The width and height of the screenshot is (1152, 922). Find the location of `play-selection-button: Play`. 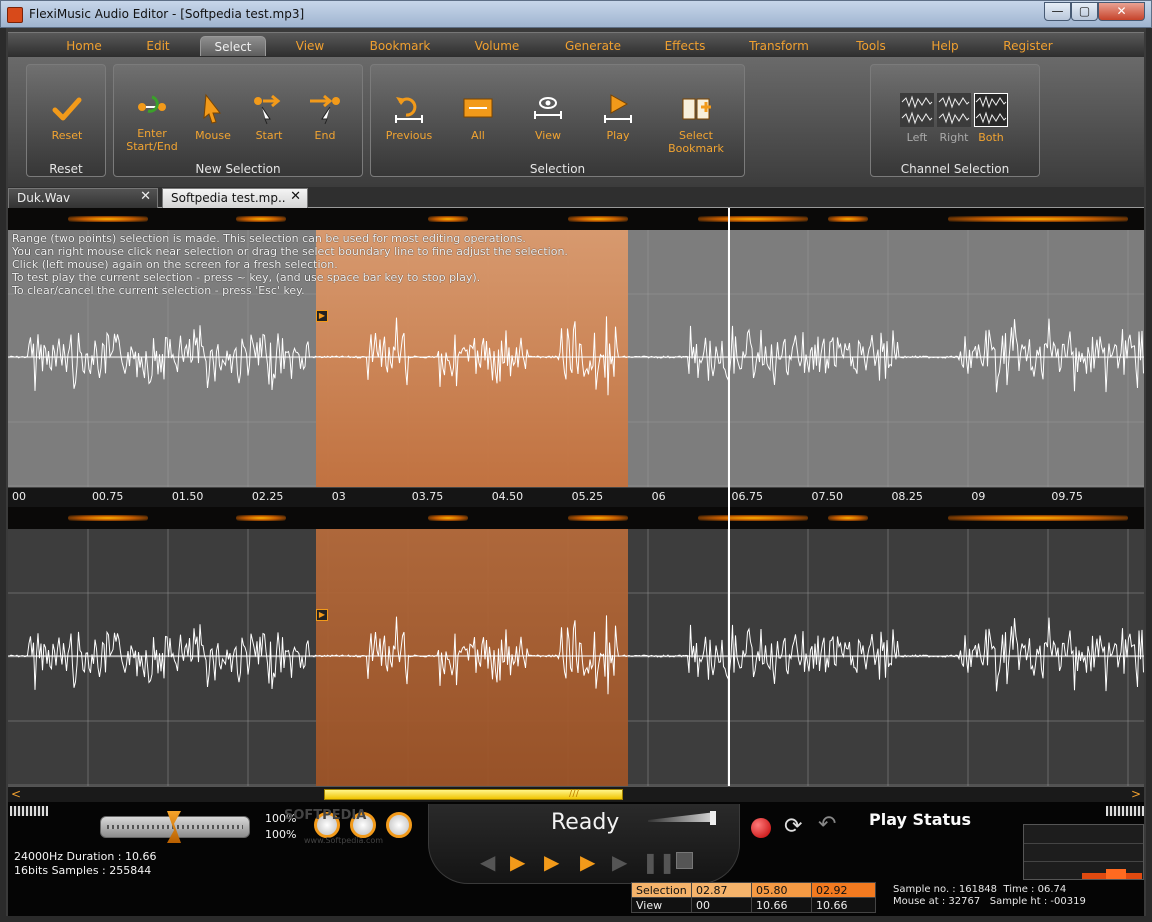

play-selection-button: Play is located at coordinates (618, 117).